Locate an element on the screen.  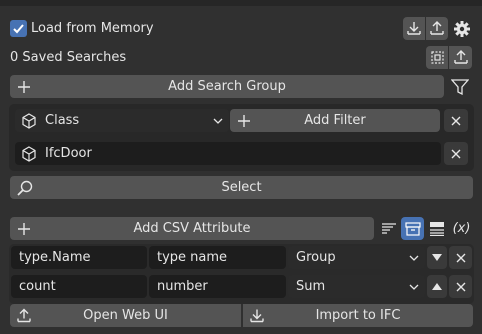
triangle-down-icon is located at coordinates (437, 257).